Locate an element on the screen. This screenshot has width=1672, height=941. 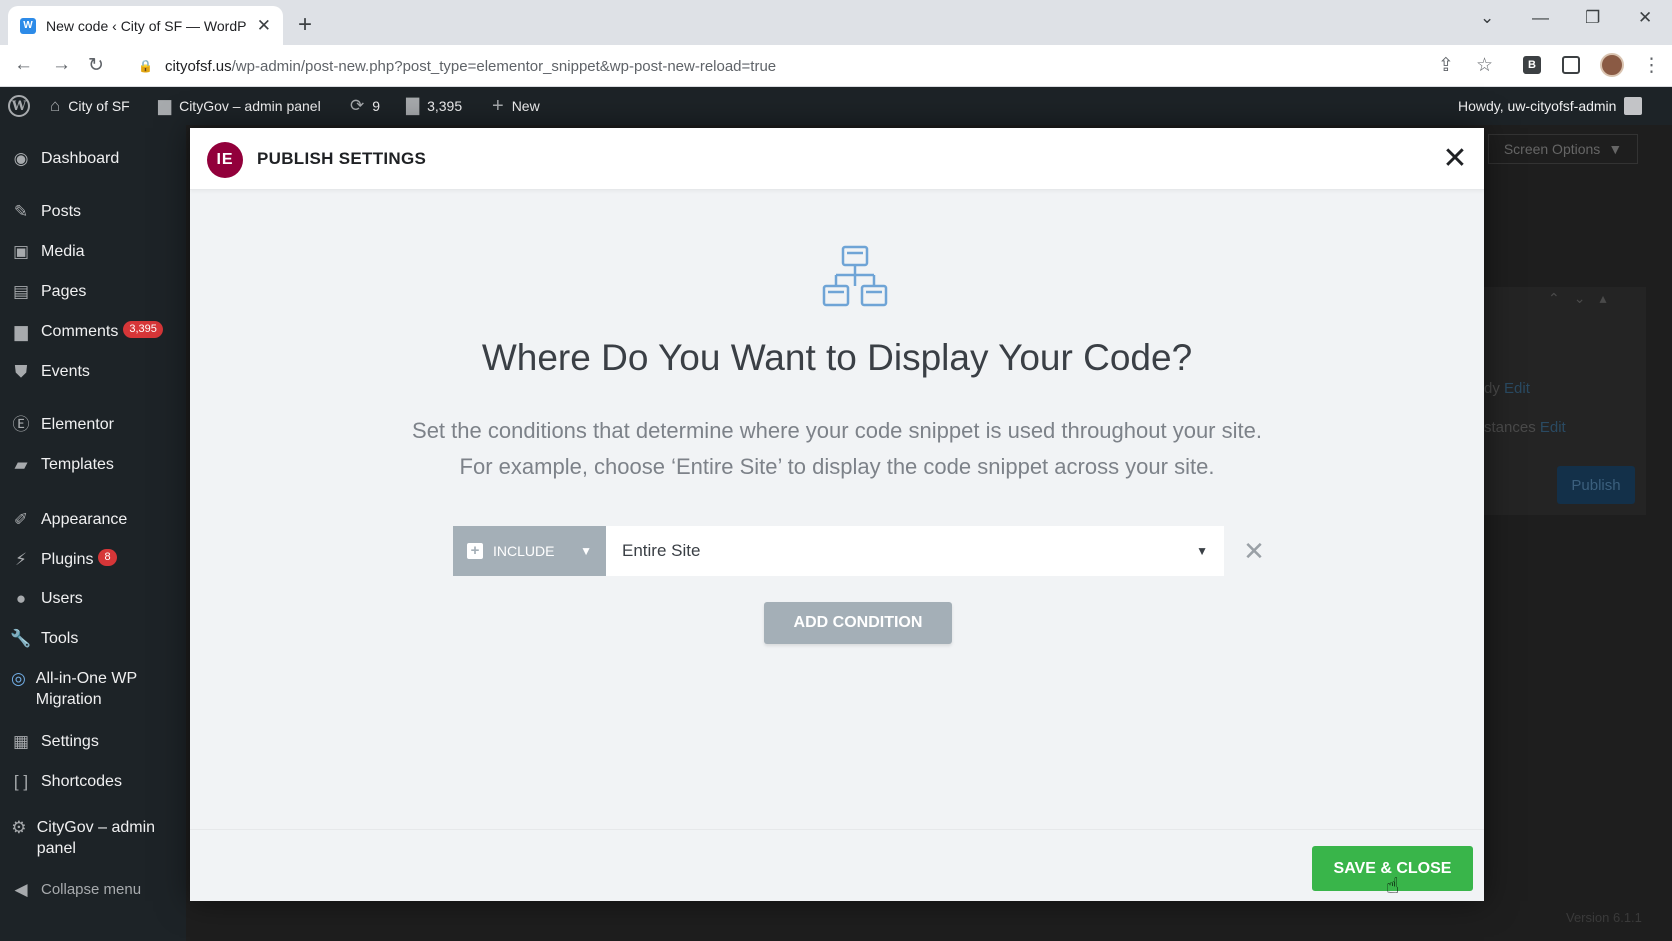
sidebar-item-label: Plugins is located at coordinates (67, 559).